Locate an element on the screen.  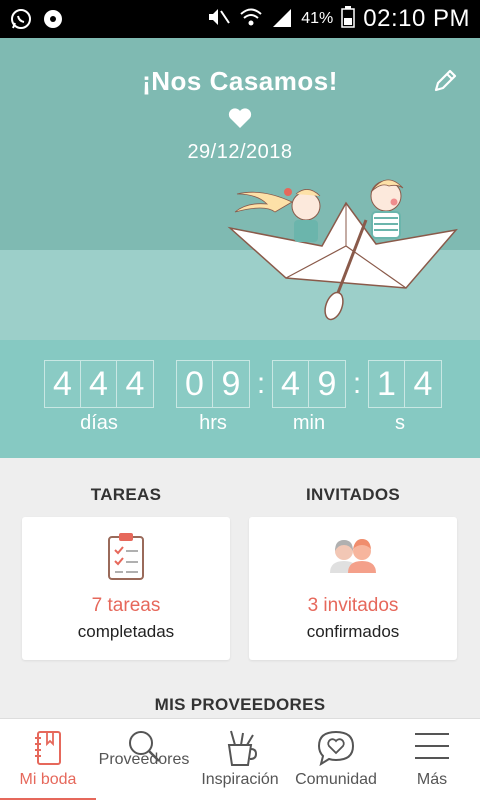
nav-label-proveedores: Proveedores is located at coordinates (144, 759).